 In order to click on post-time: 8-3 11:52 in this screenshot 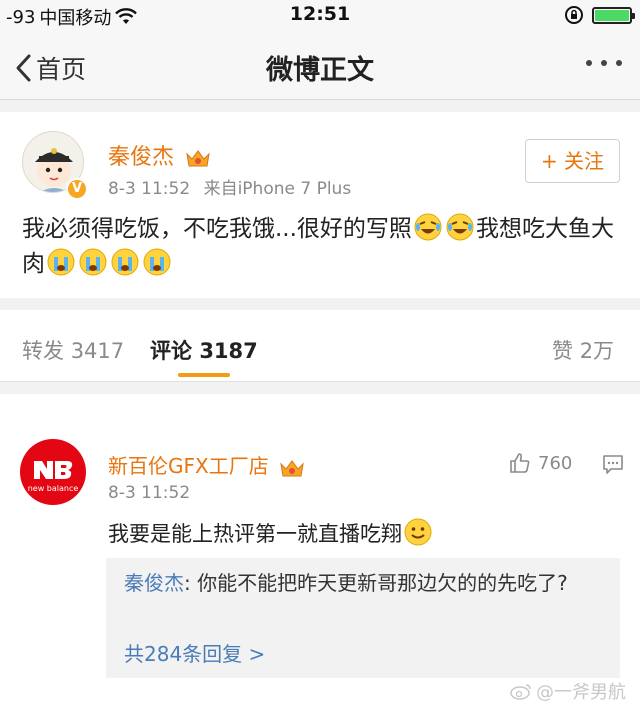, I will do `click(149, 189)`.